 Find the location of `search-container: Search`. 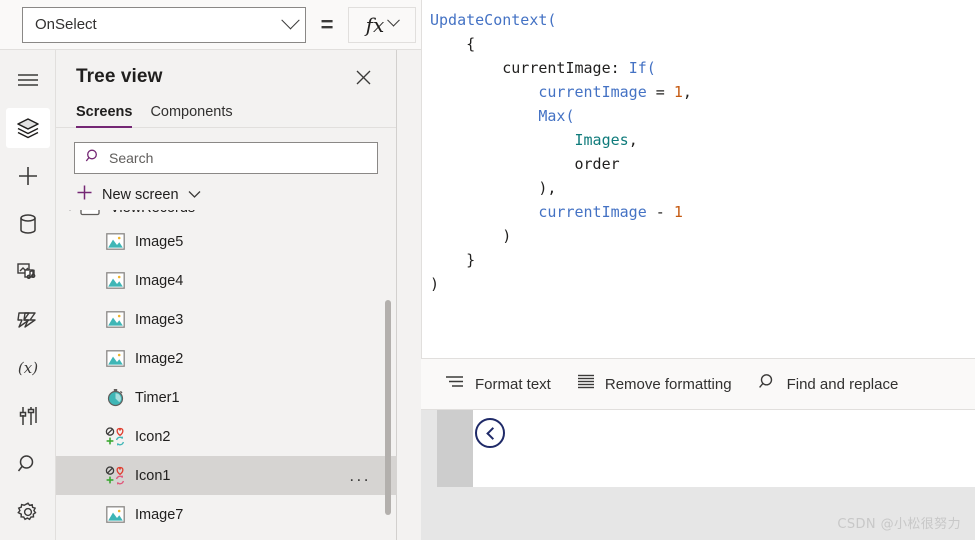

search-container: Search is located at coordinates (226, 151).